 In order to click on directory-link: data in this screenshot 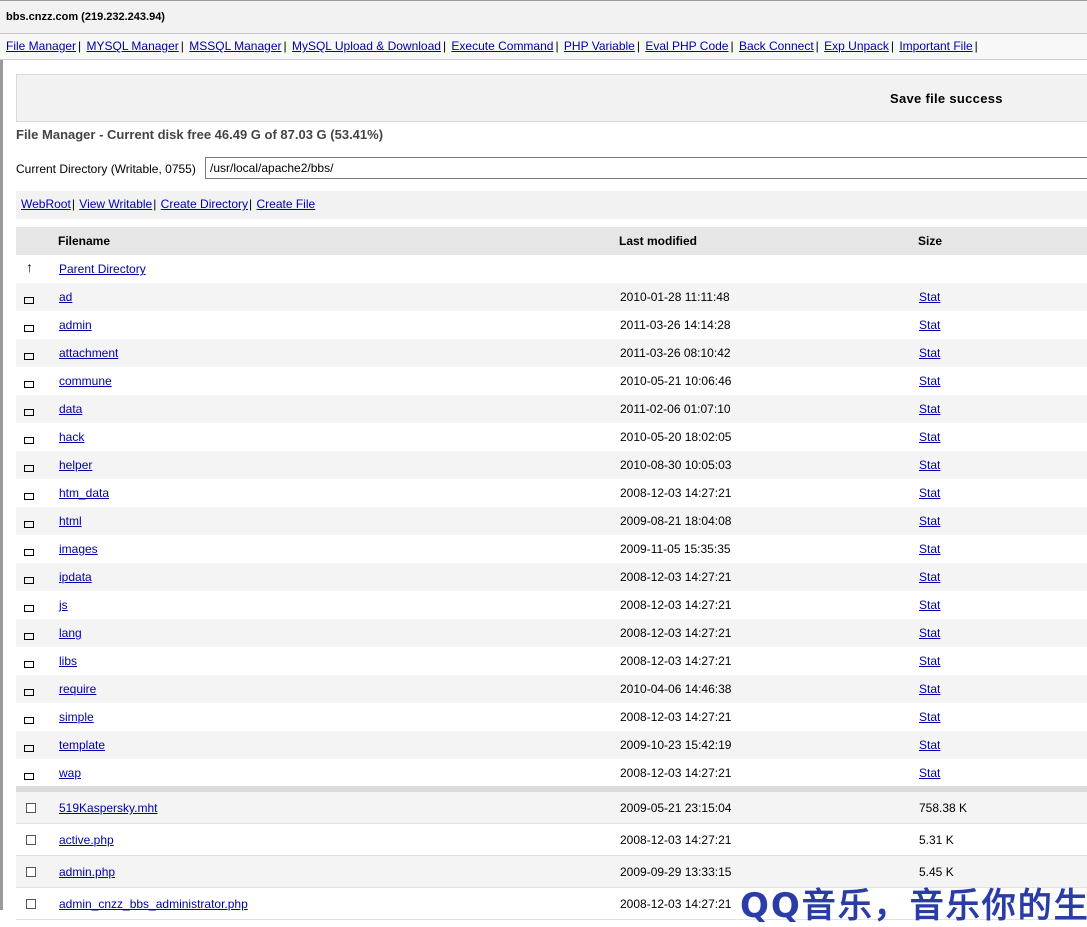, I will do `click(70, 409)`.